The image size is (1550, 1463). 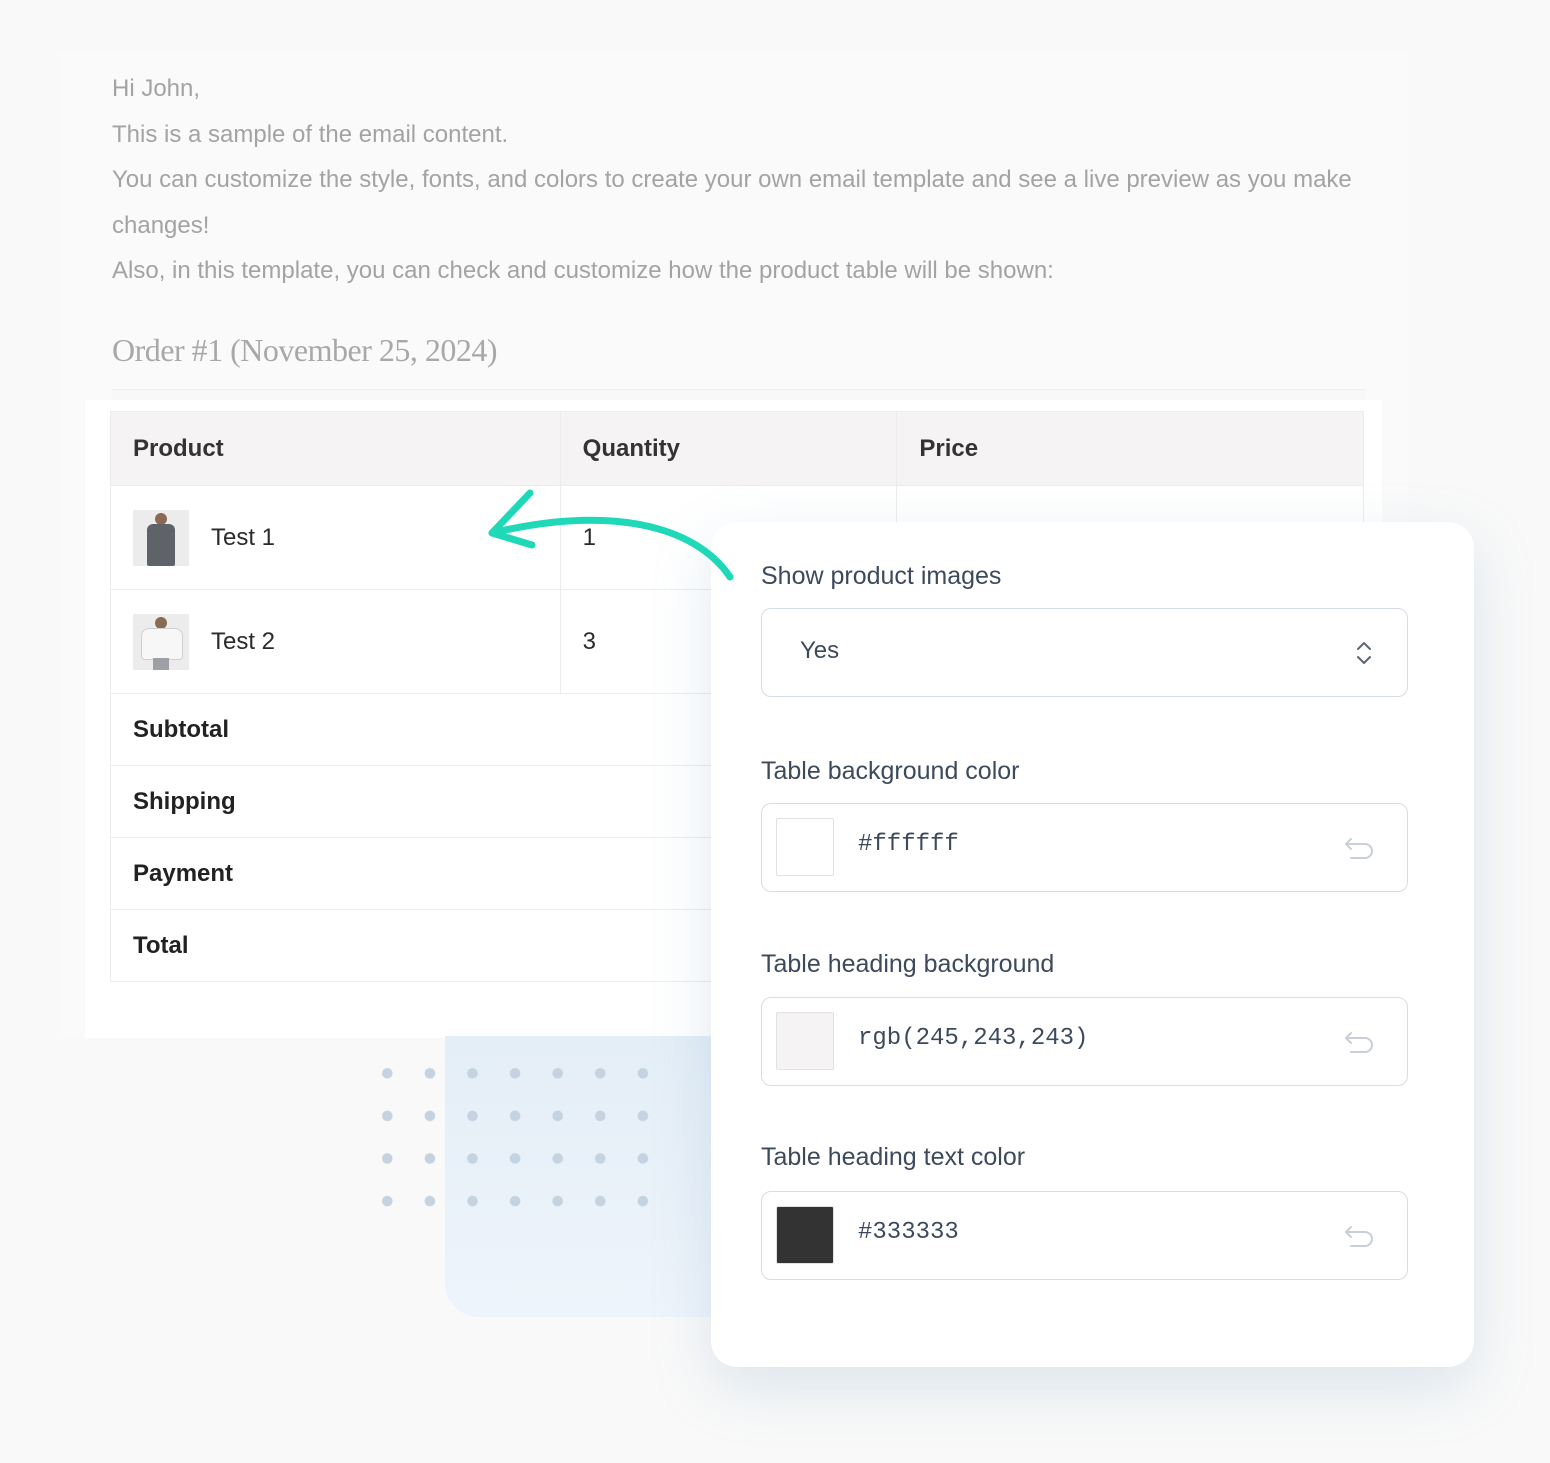 What do you see at coordinates (805, 847) in the screenshot?
I see `table-bg-swatch` at bounding box center [805, 847].